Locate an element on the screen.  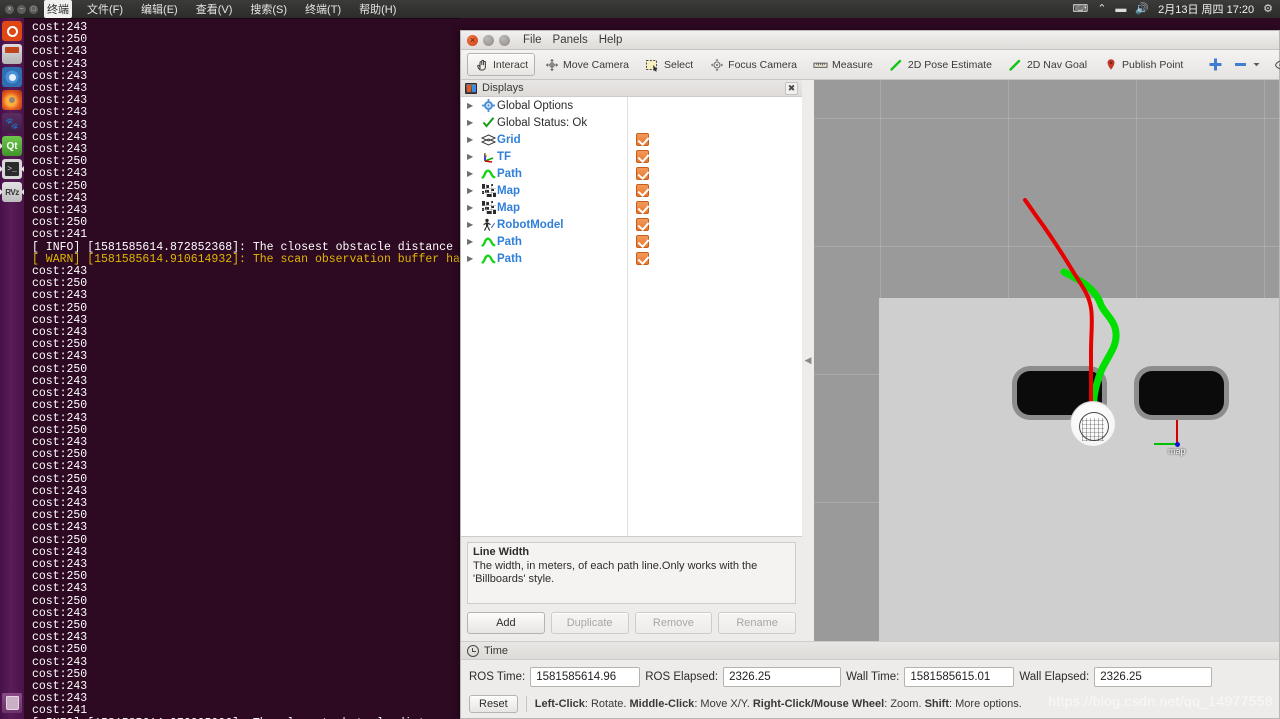
menu-panels: Panels is located at coordinates (570, 40).